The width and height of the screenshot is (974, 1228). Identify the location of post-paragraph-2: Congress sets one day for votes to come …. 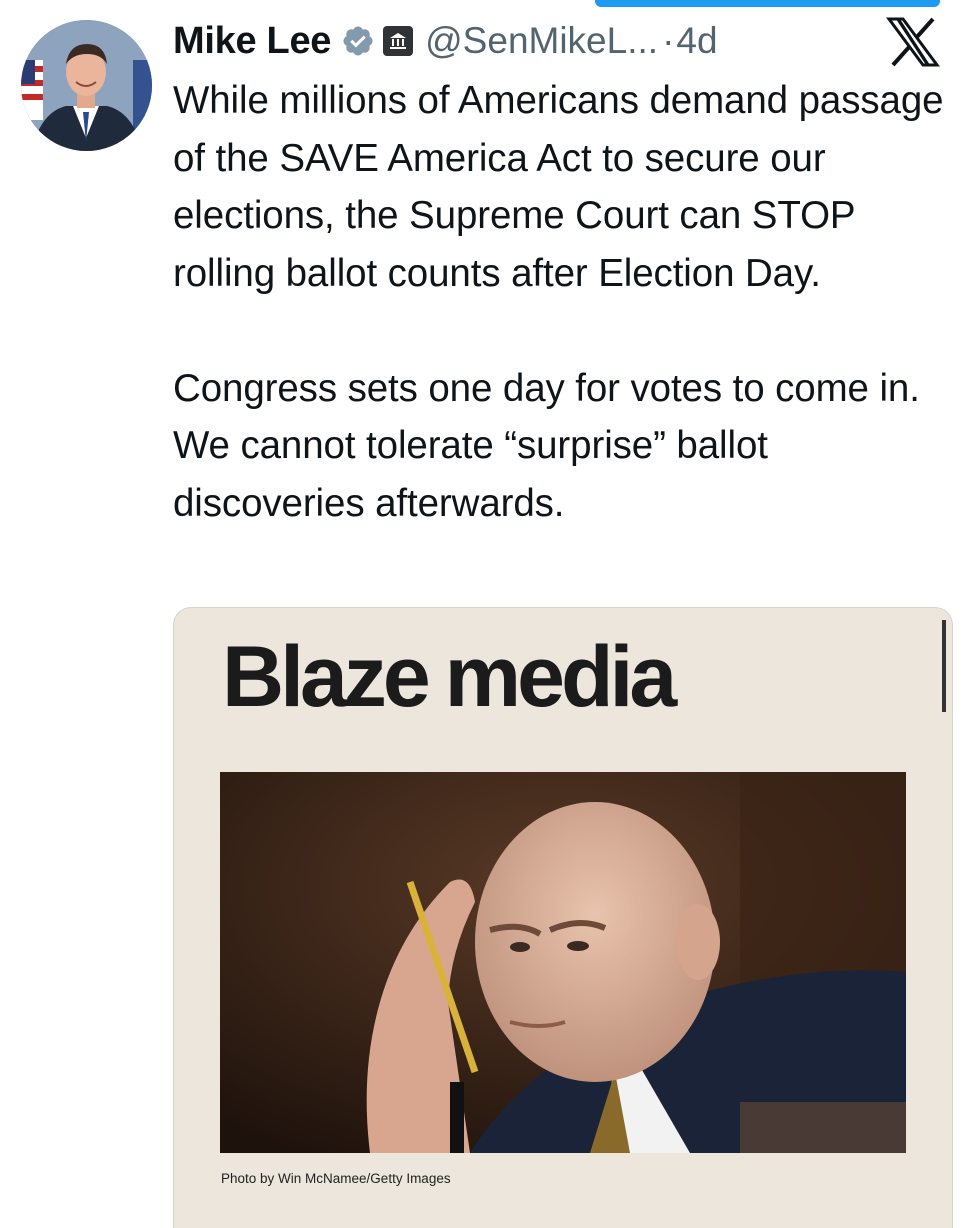
(546, 445).